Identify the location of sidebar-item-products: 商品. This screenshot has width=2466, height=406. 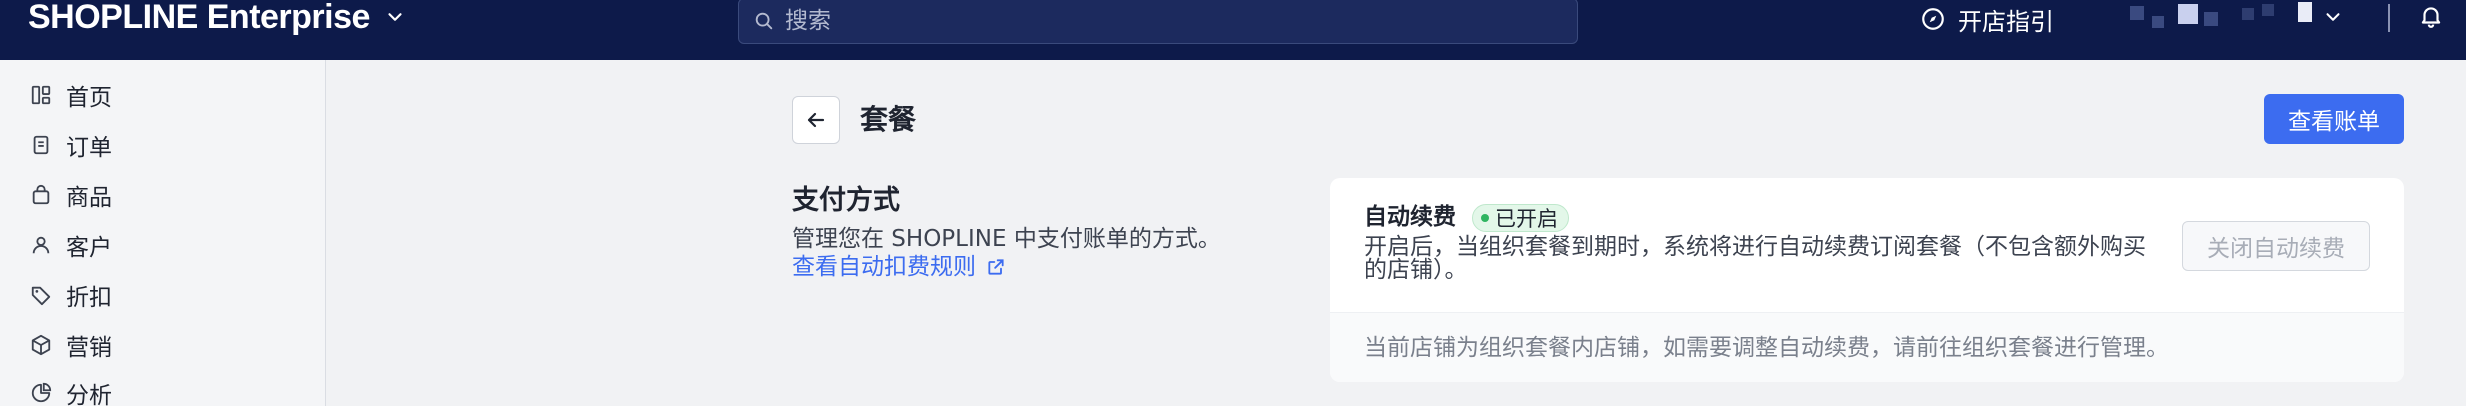
(71, 195).